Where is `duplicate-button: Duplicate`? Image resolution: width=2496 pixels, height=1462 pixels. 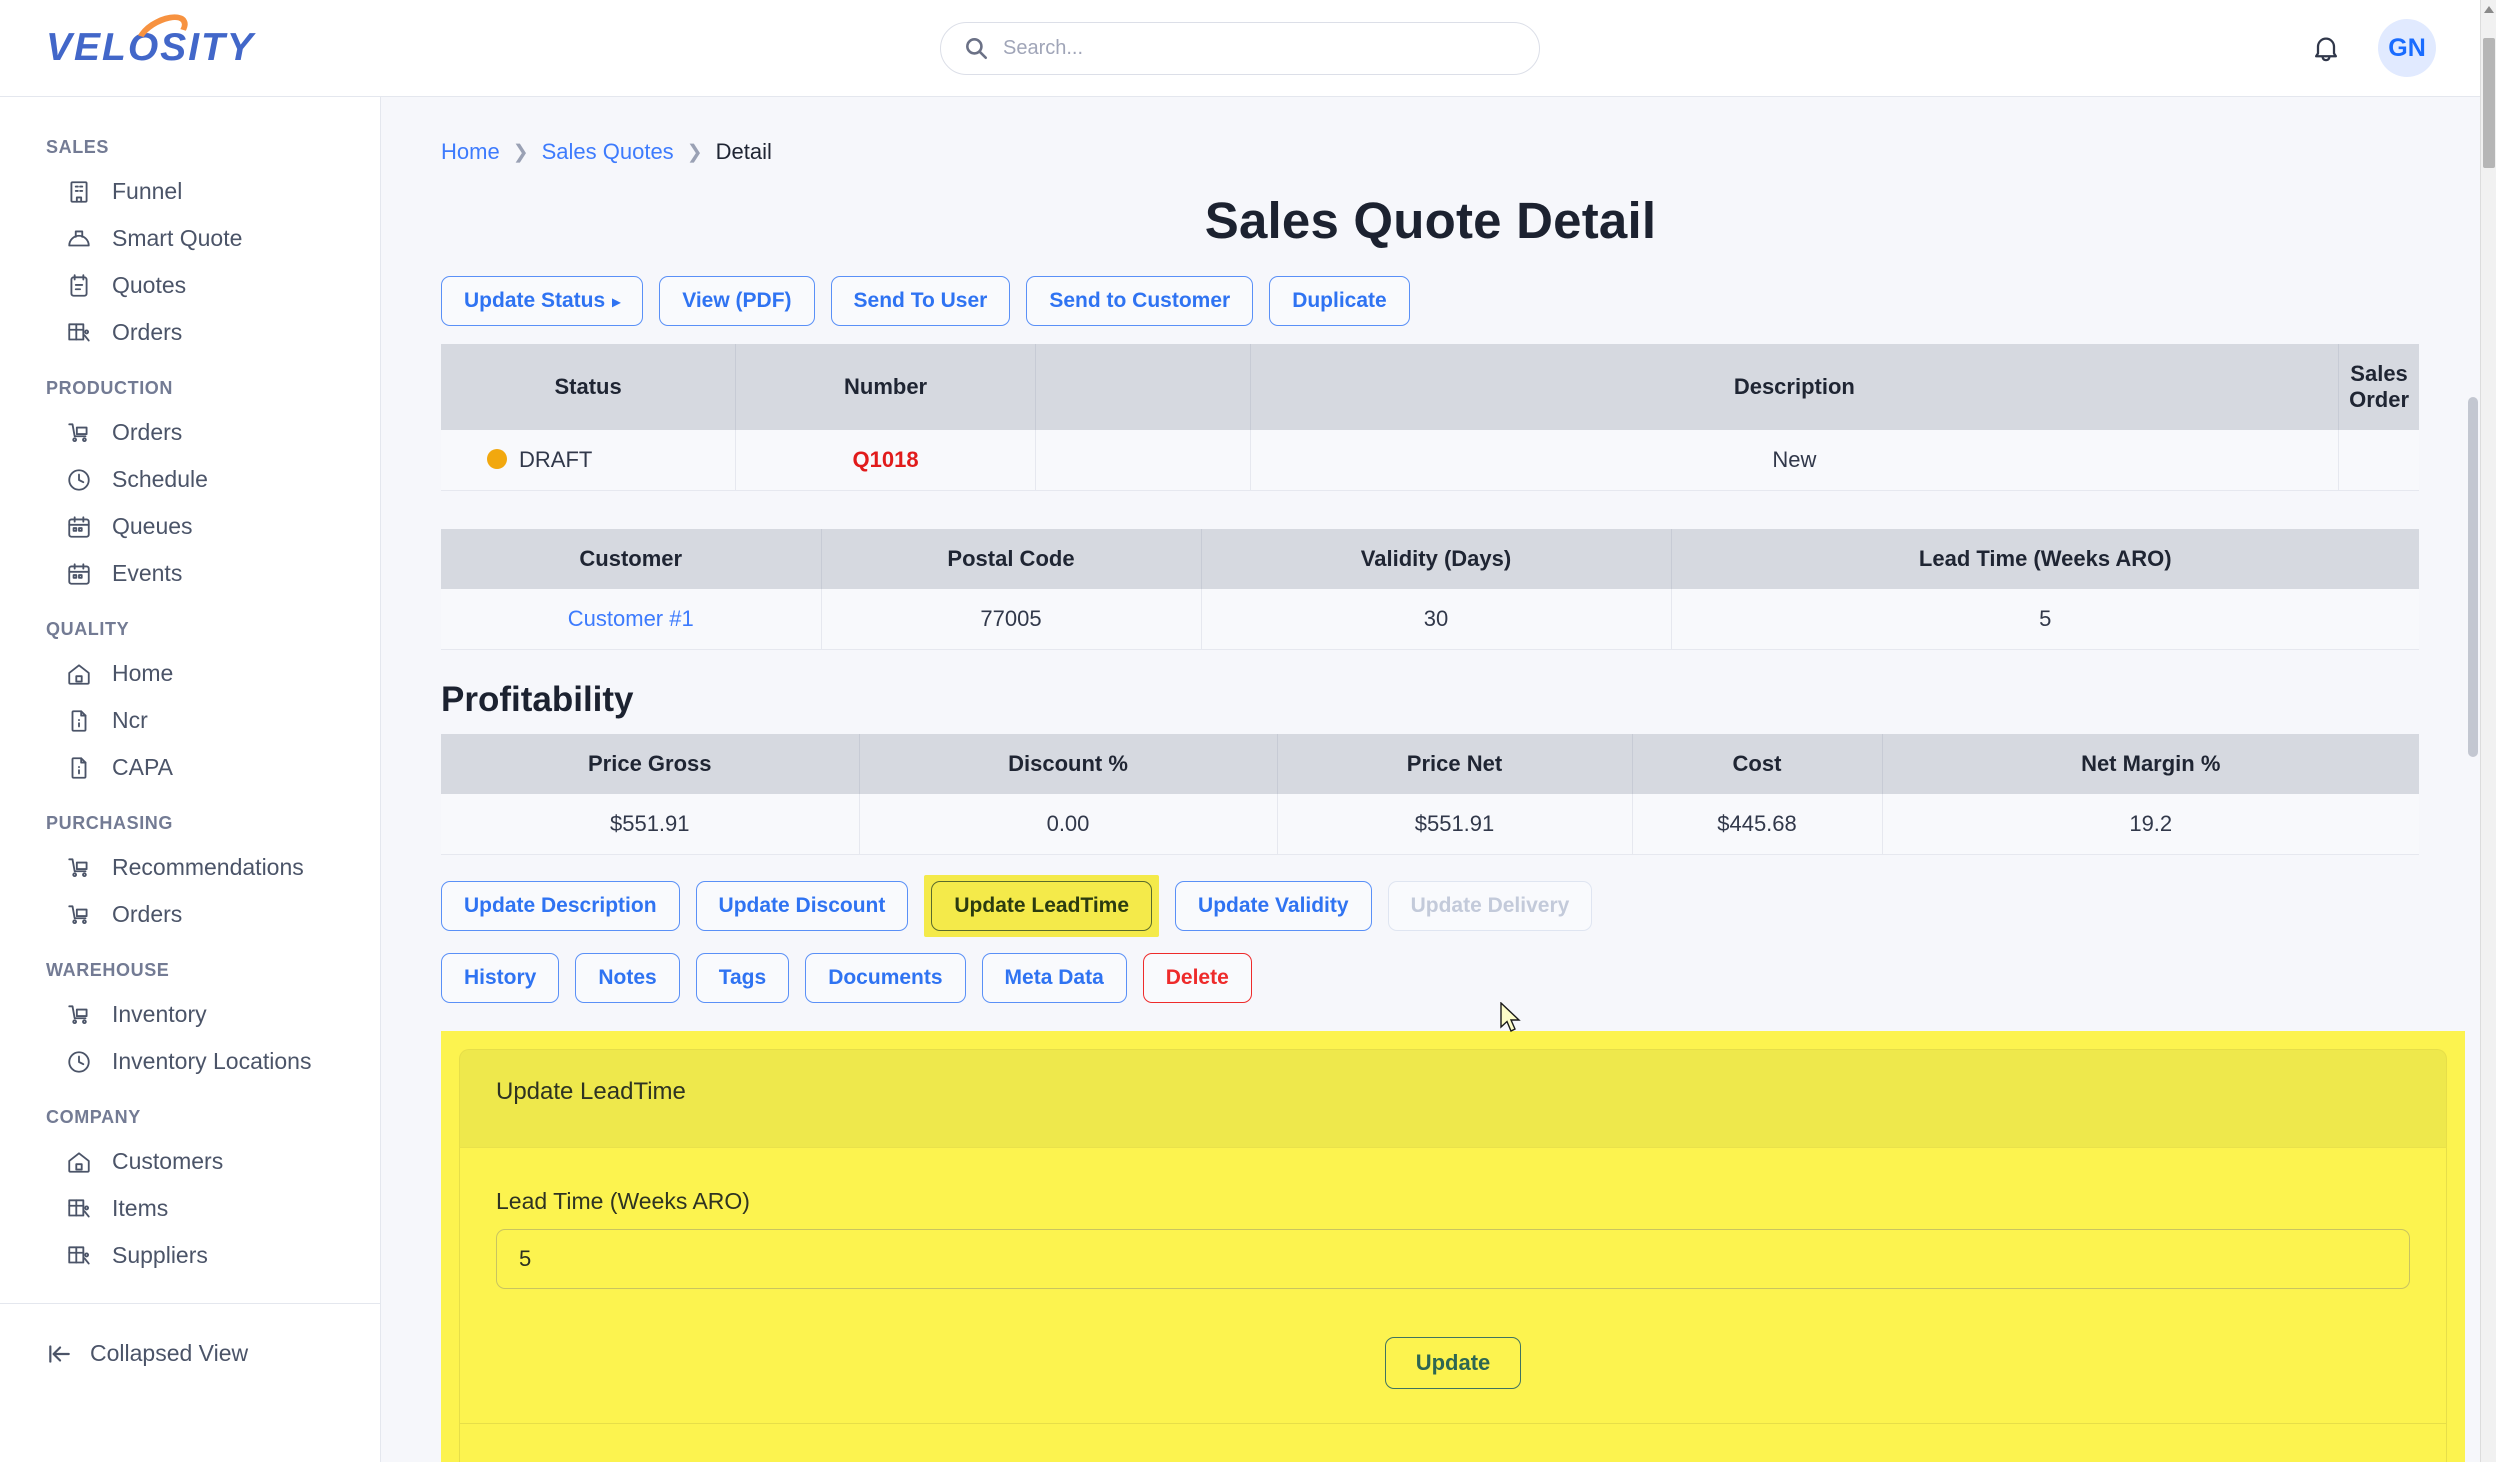
duplicate-button: Duplicate is located at coordinates (1339, 301).